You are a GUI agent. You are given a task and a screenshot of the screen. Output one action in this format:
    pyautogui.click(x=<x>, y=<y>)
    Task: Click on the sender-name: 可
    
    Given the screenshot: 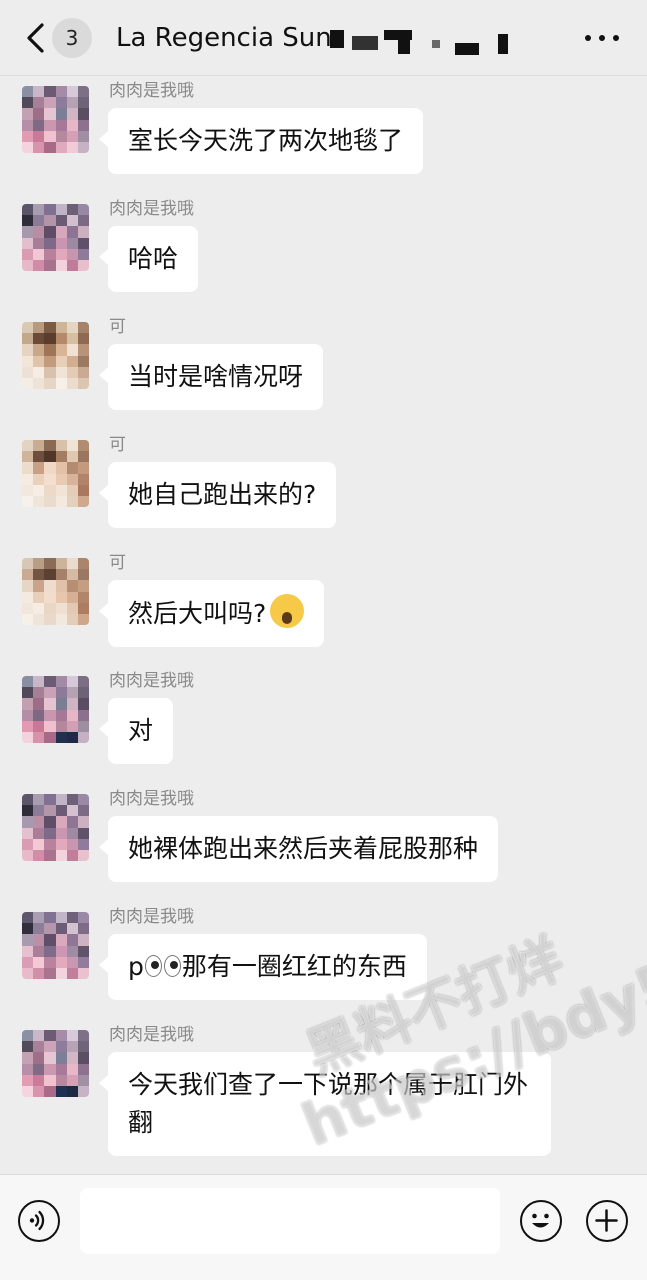 What is the action you would take?
    pyautogui.click(x=117, y=445)
    